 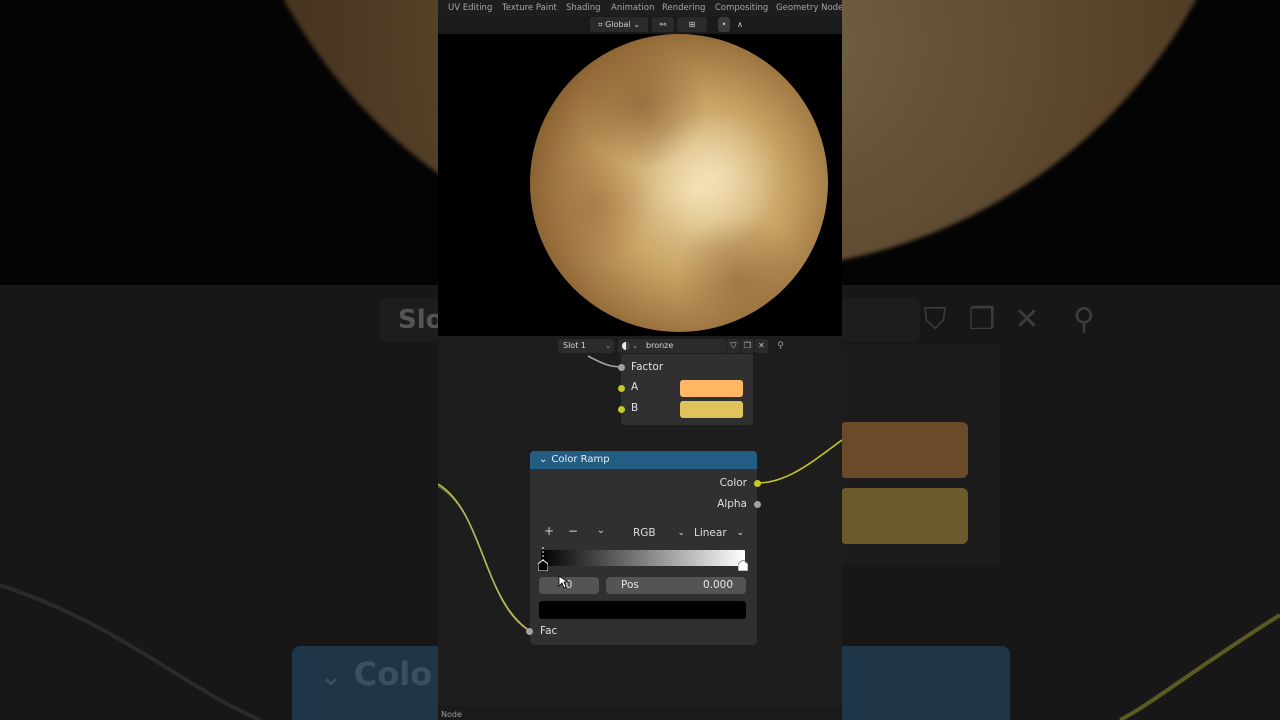 I want to click on tab-compositing: Compositing, so click(x=741, y=8).